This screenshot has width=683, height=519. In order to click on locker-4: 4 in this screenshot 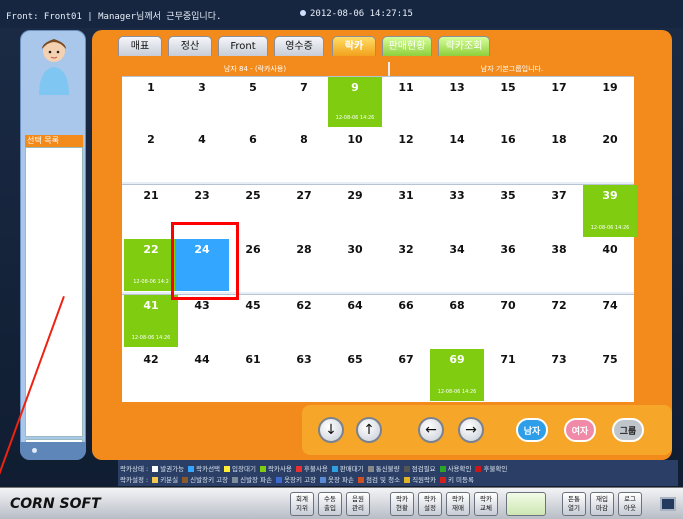, I will do `click(202, 155)`.